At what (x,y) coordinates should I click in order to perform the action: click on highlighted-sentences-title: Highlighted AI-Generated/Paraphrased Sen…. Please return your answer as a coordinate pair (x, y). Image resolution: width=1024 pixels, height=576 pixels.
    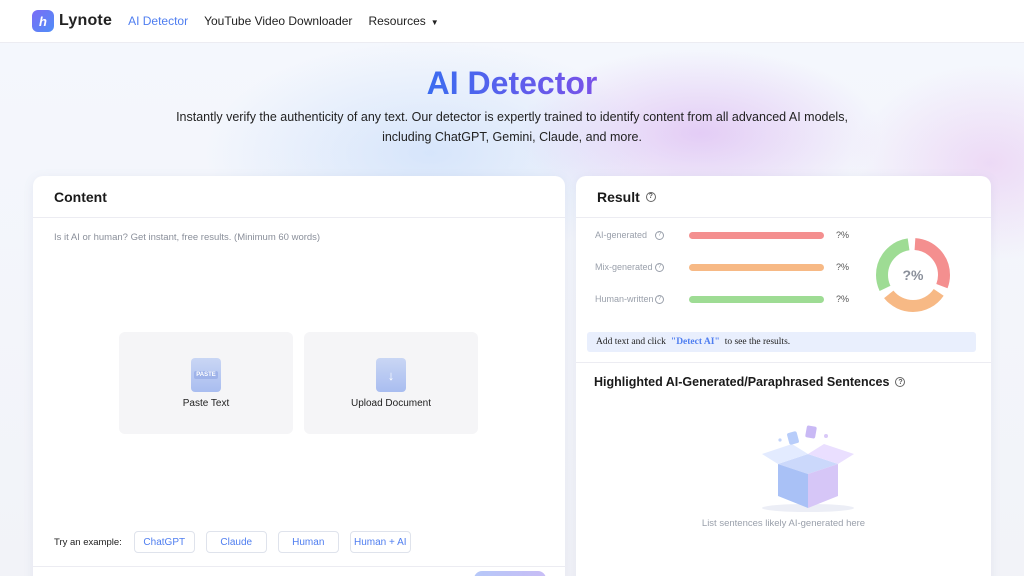
    Looking at the image, I should click on (742, 382).